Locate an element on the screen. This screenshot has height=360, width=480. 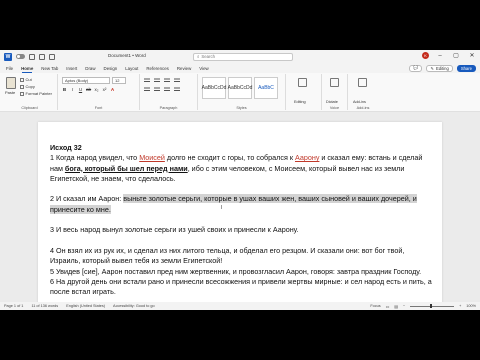
bold-button: B is located at coordinates (64, 89).